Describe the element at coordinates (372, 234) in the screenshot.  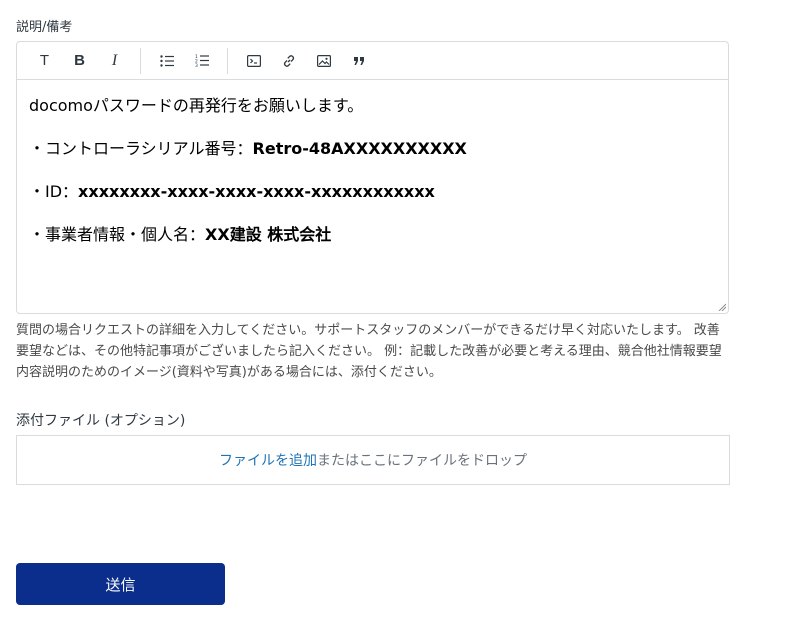
I see `content-line: ・事業者情報・個人名：XX建設 株式会社` at that location.